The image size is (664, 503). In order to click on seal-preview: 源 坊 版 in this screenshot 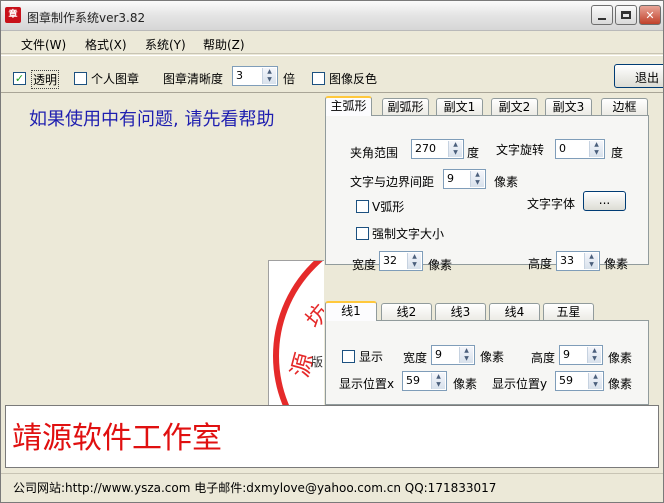, I will do `click(296, 333)`.